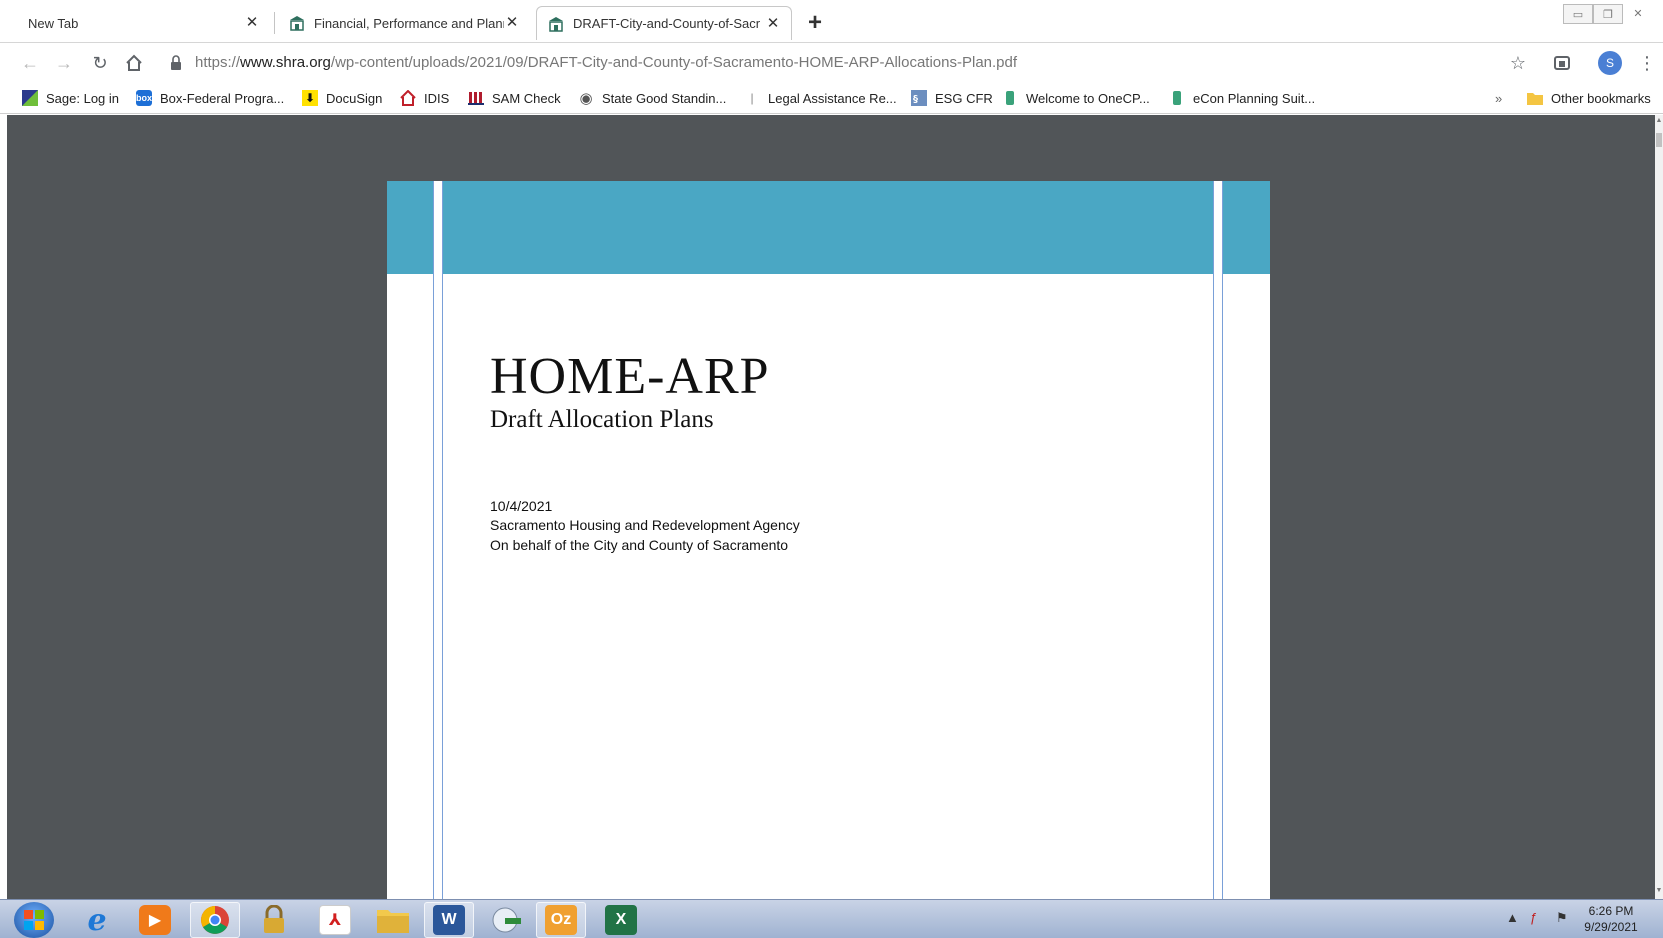  Describe the element at coordinates (1611, 919) in the screenshot. I see `system-clock: 6:26 PM 9/29/2021` at that location.